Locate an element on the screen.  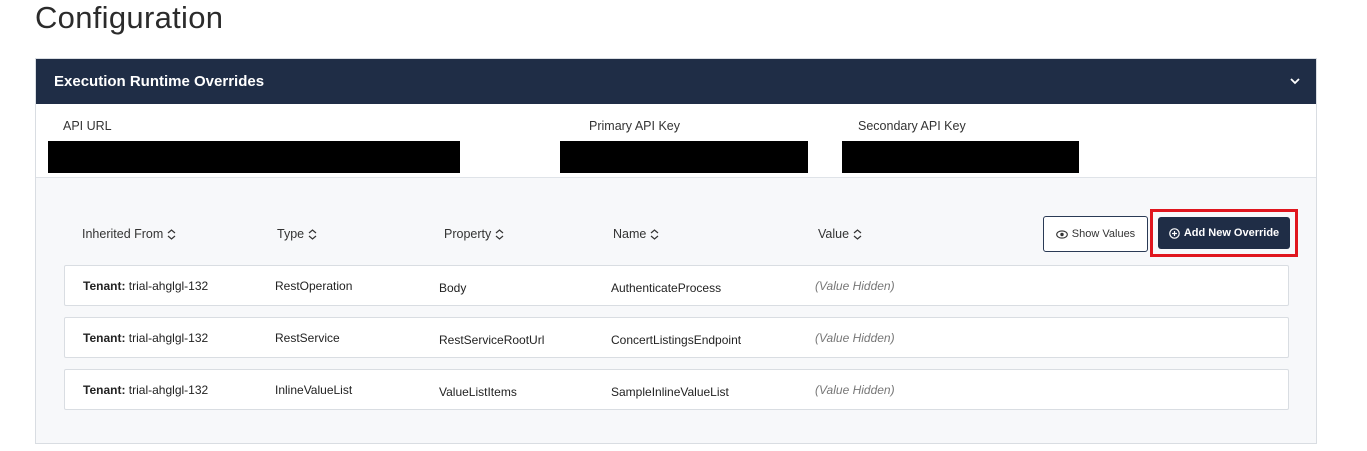
column-header-label: Name is located at coordinates (630, 234).